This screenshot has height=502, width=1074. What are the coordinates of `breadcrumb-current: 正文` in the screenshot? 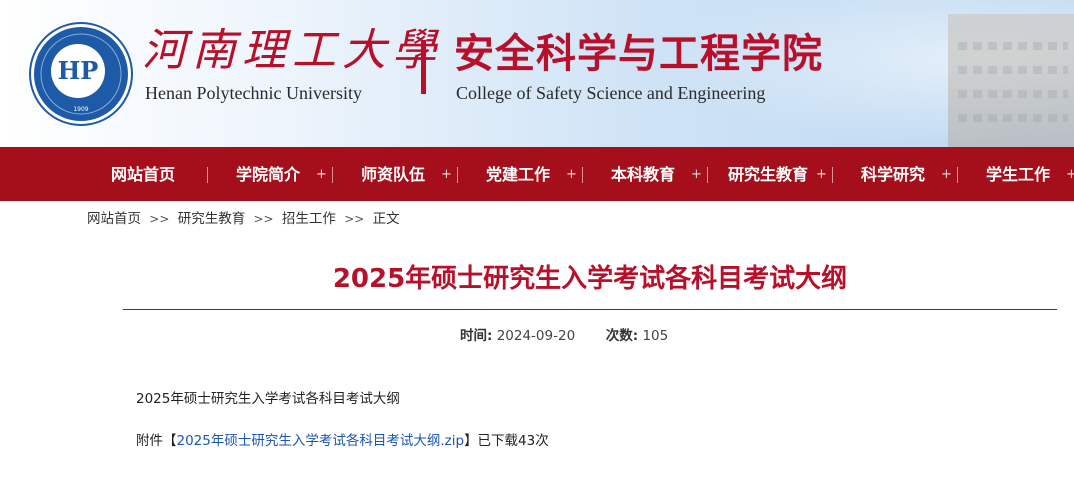 It's located at (386, 219).